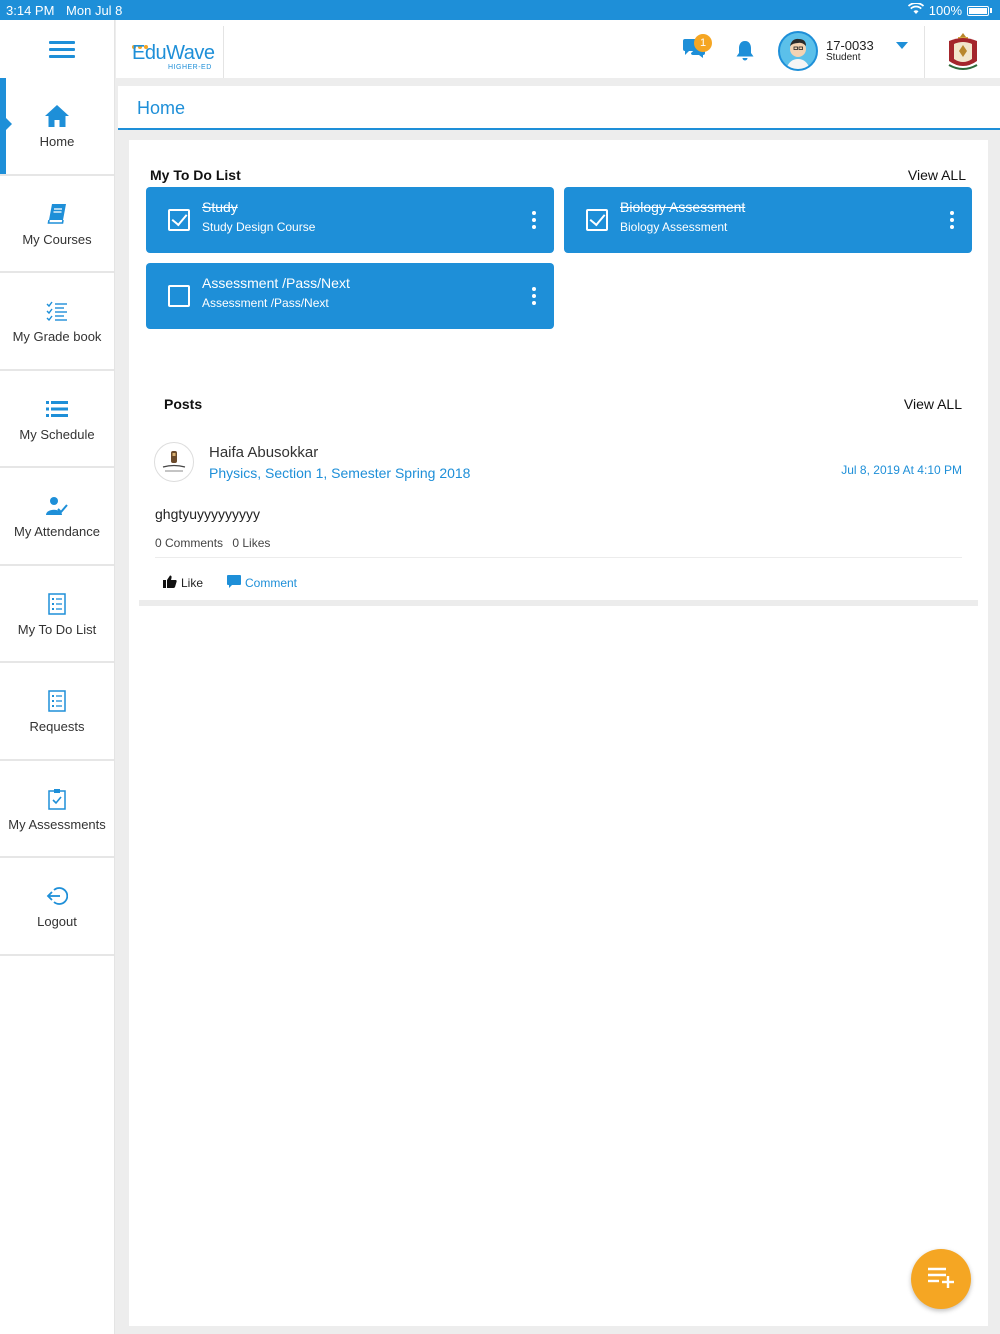 This screenshot has width=1000, height=1334. Describe the element at coordinates (192, 583) in the screenshot. I see `like-label: Like` at that location.